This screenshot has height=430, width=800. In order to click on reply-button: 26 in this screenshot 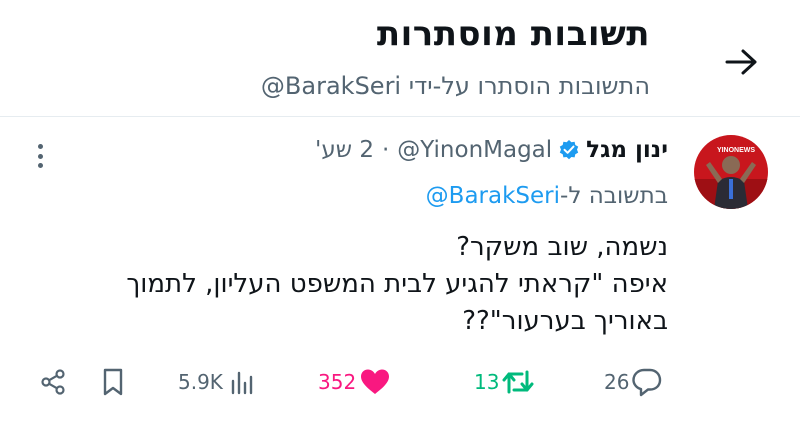, I will do `click(633, 382)`.